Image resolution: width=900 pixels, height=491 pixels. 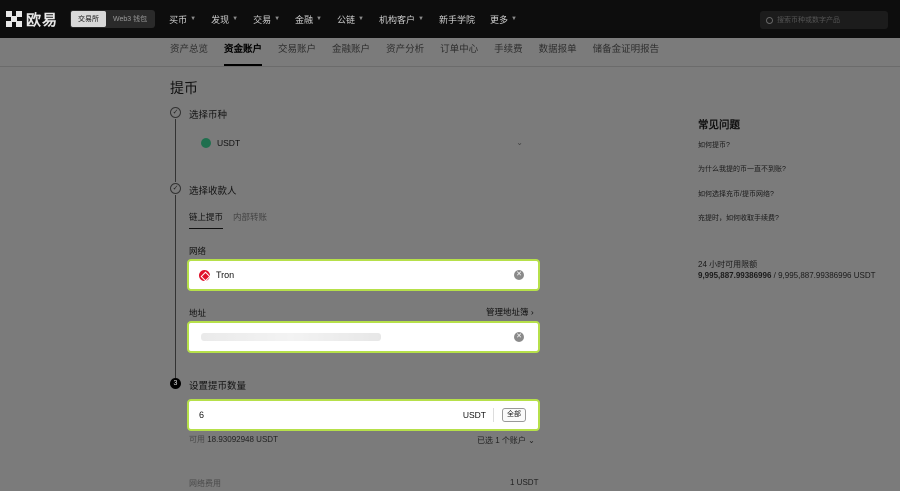 I want to click on step3-title: 设置提币数量, so click(x=218, y=386).